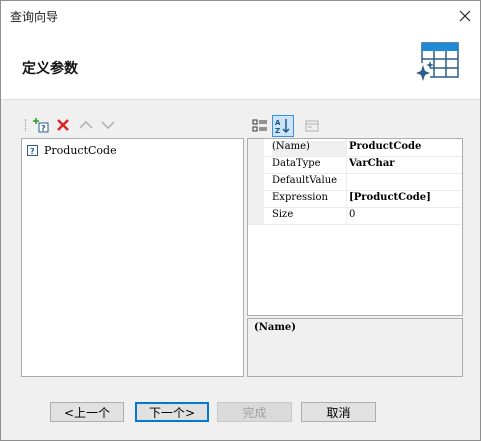 The height and width of the screenshot is (441, 481). I want to click on back-button: <上一个, so click(87, 412).